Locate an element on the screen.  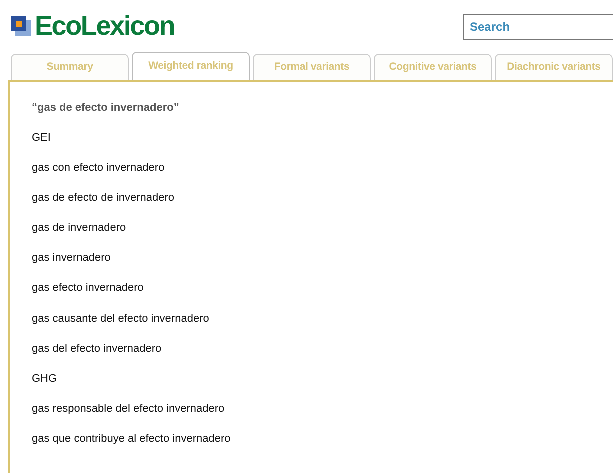
logo-text: EcoLexicon is located at coordinates (105, 26).